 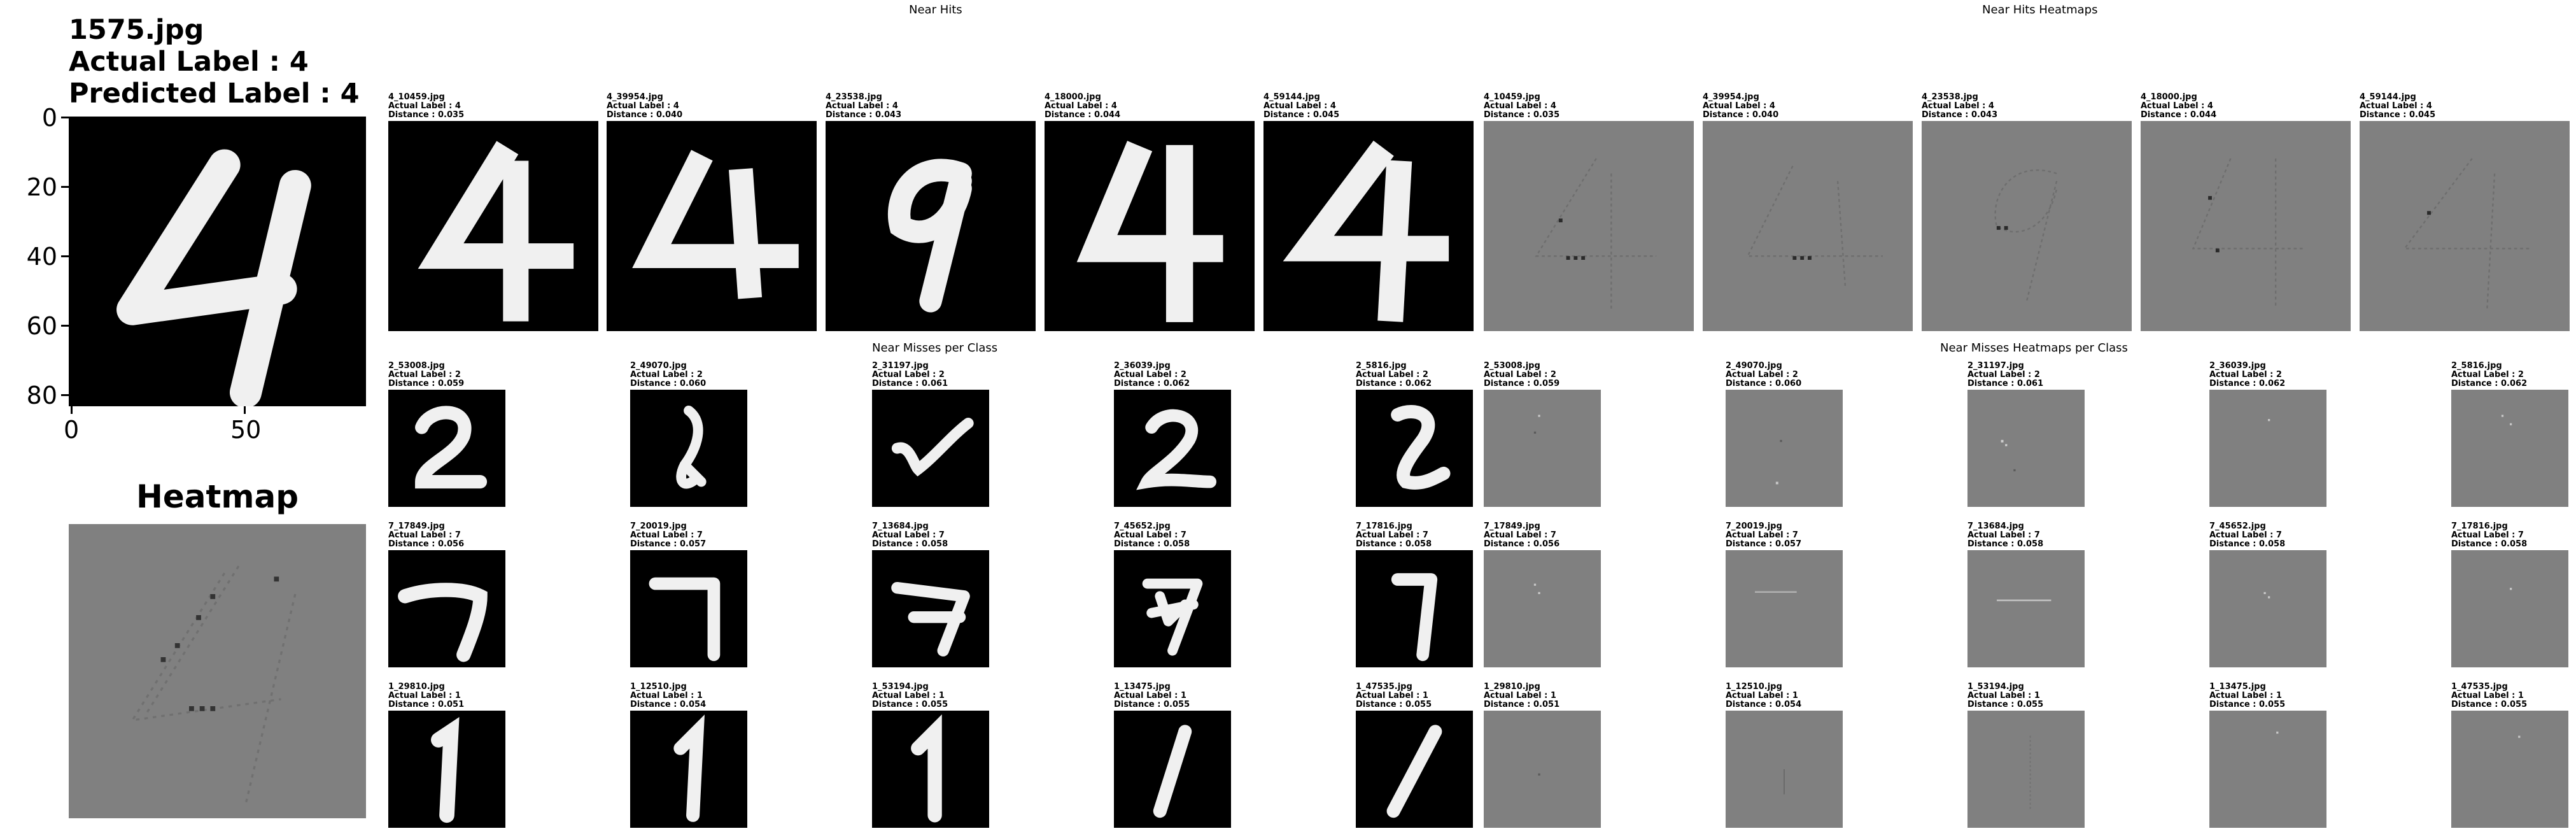 I want to click on near-misses-title: Near Misses per Class, so click(x=935, y=348).